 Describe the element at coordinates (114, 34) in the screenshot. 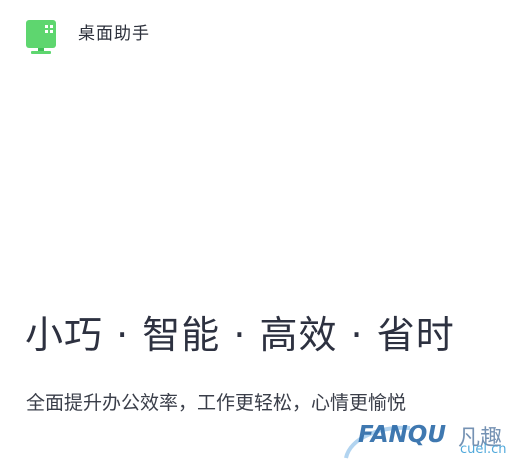

I see `app-title: 桌面助手` at that location.